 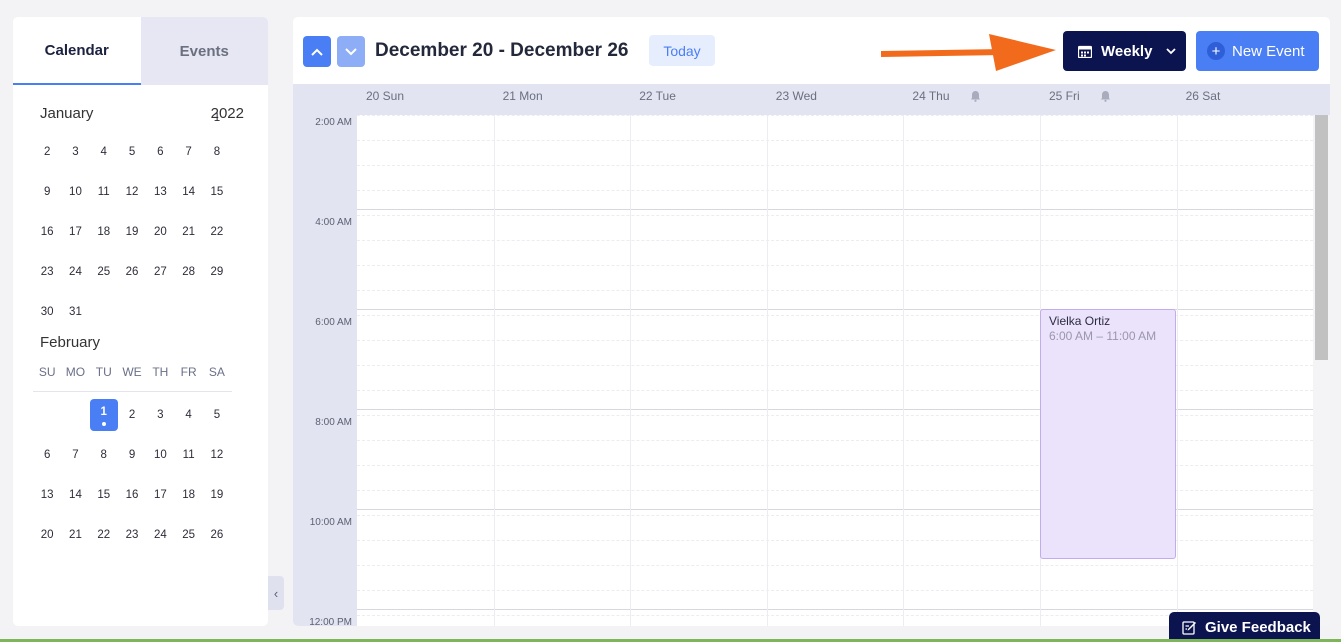 I want to click on day-header-4: 23 Wed, so click(x=796, y=96).